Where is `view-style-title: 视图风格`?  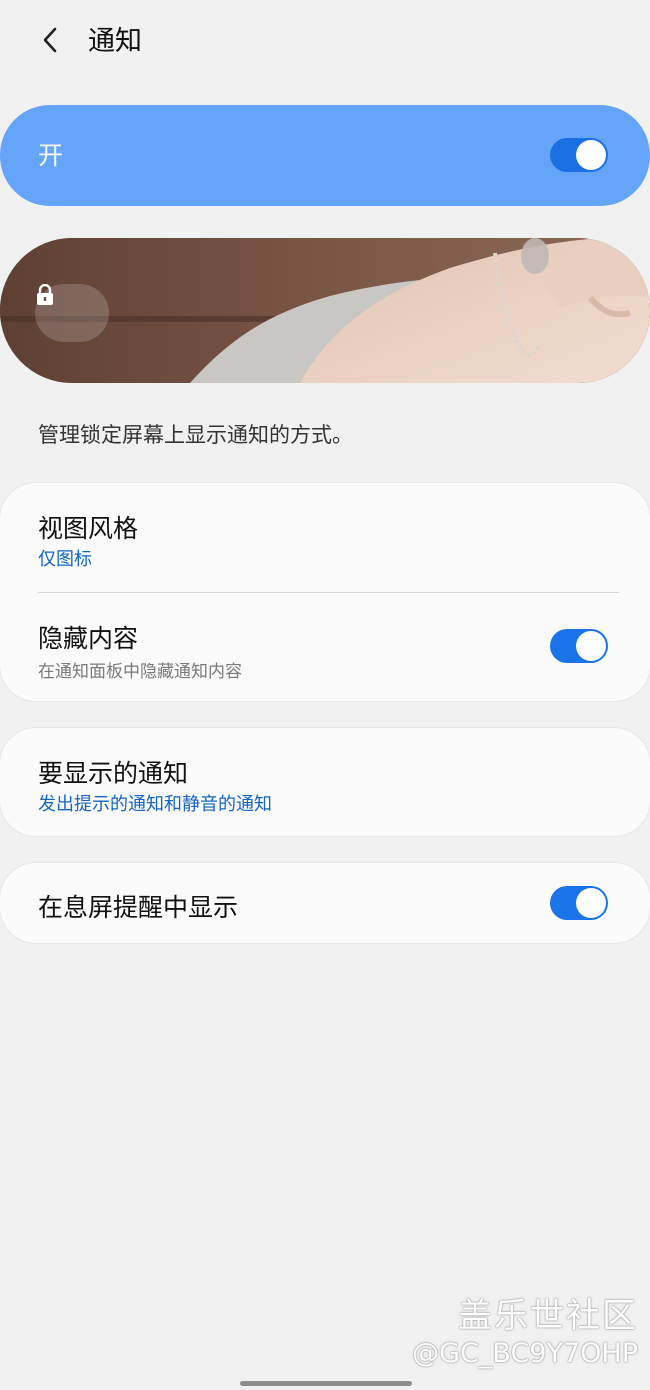
view-style-title: 视图风格 is located at coordinates (88, 528).